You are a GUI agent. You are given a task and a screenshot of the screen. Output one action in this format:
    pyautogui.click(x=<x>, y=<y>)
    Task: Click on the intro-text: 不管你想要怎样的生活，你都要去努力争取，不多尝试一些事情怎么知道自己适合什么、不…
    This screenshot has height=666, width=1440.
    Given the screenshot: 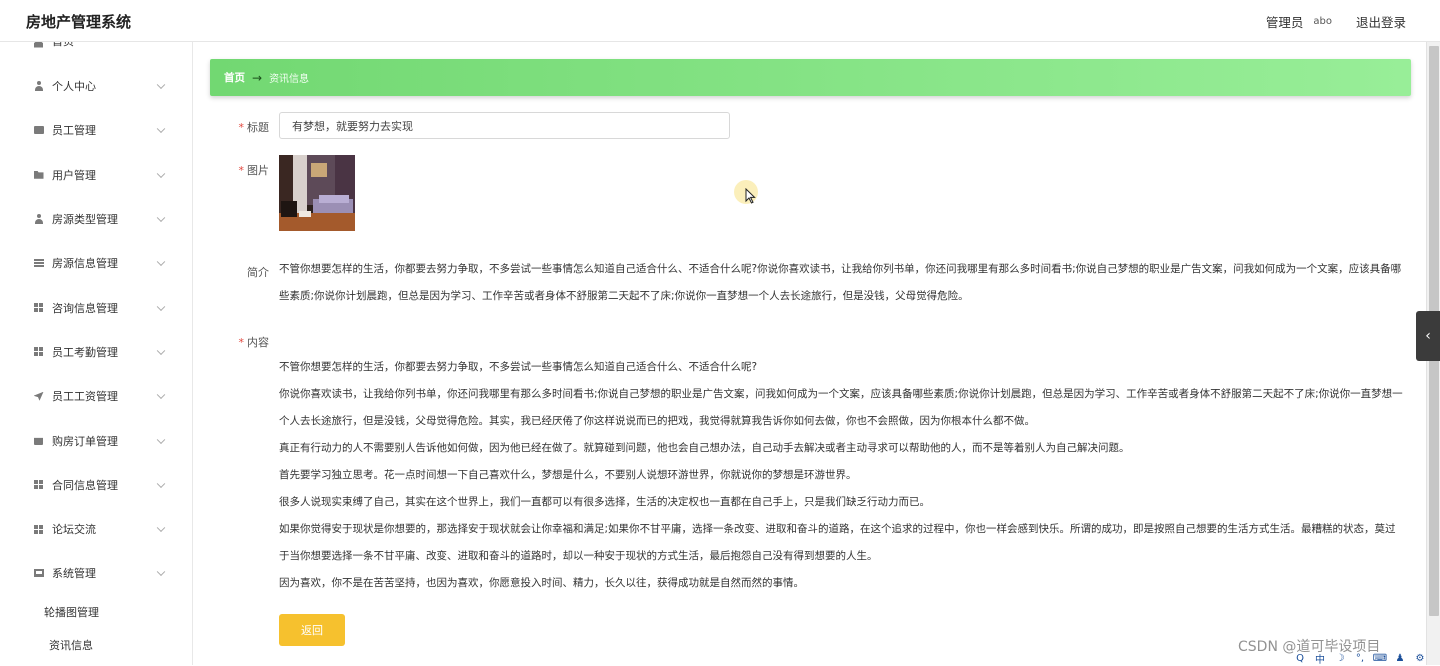 What is the action you would take?
    pyautogui.click(x=840, y=282)
    